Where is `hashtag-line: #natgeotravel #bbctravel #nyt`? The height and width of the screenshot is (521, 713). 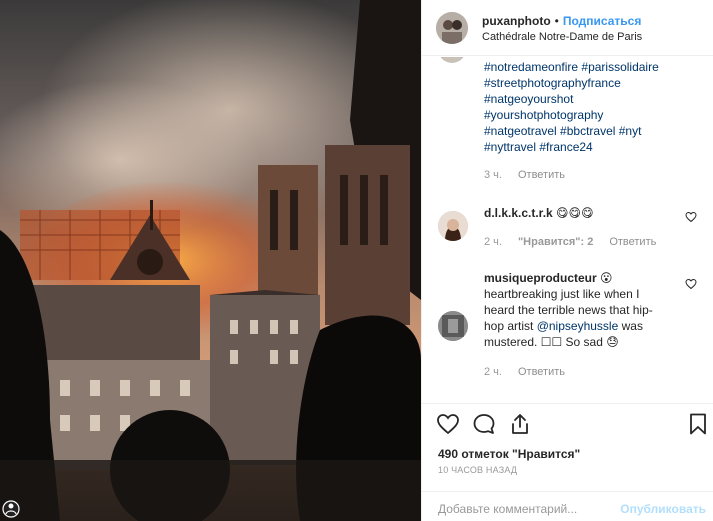
hashtag-line: #natgeotravel #bbctravel #nyt is located at coordinates (592, 131).